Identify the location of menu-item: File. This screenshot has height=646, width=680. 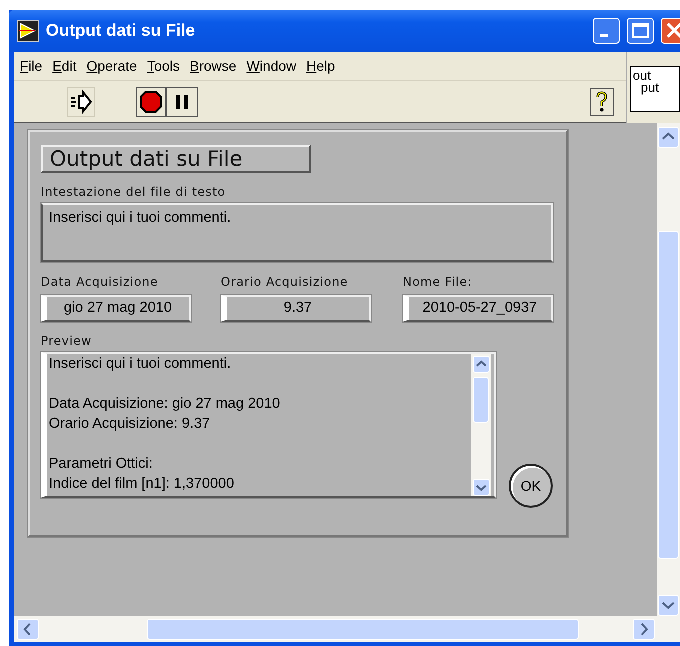
(32, 66).